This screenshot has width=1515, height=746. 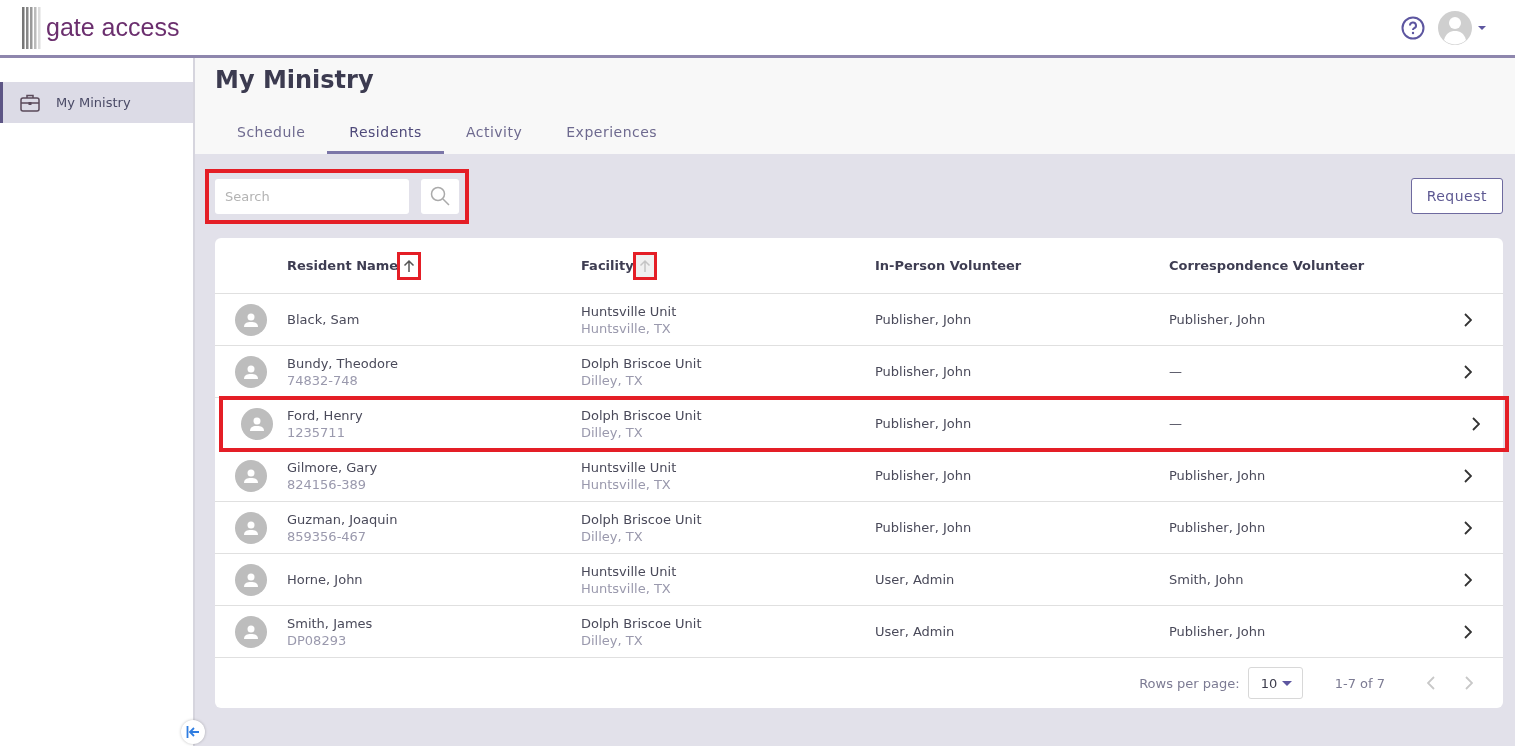 I want to click on resident-id: 74832-748, so click(x=323, y=380).